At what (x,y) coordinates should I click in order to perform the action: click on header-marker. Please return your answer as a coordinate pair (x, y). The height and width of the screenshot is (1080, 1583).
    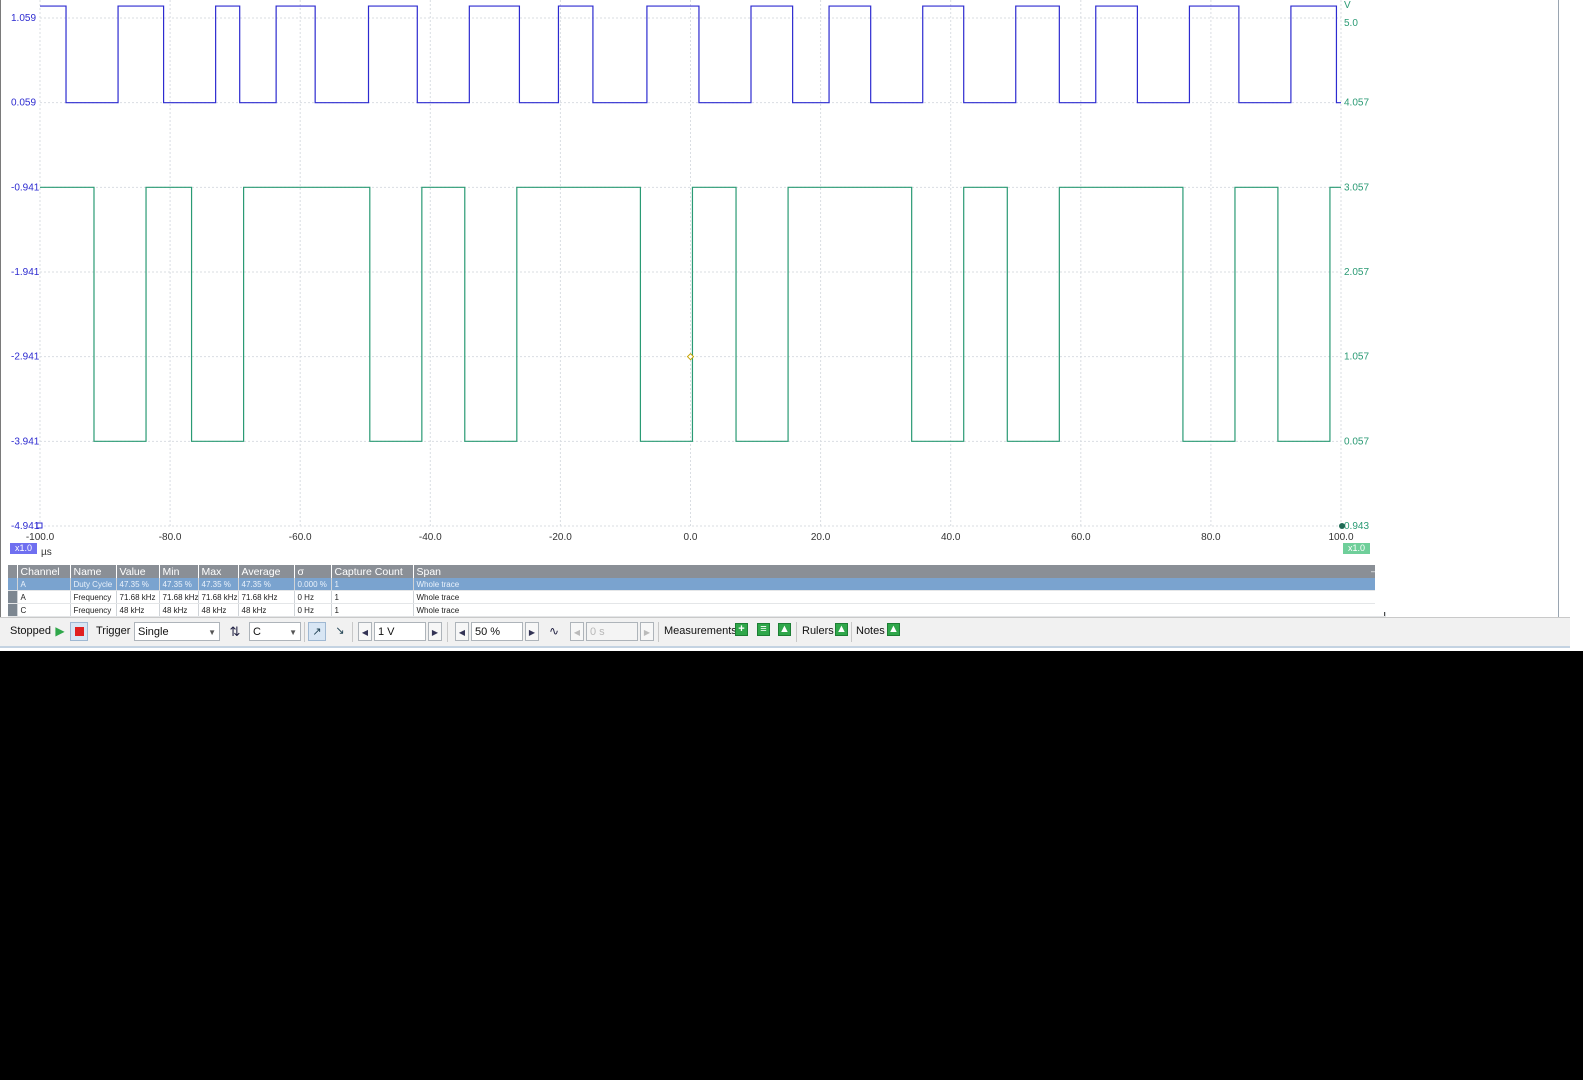
    Looking at the image, I should click on (13, 571).